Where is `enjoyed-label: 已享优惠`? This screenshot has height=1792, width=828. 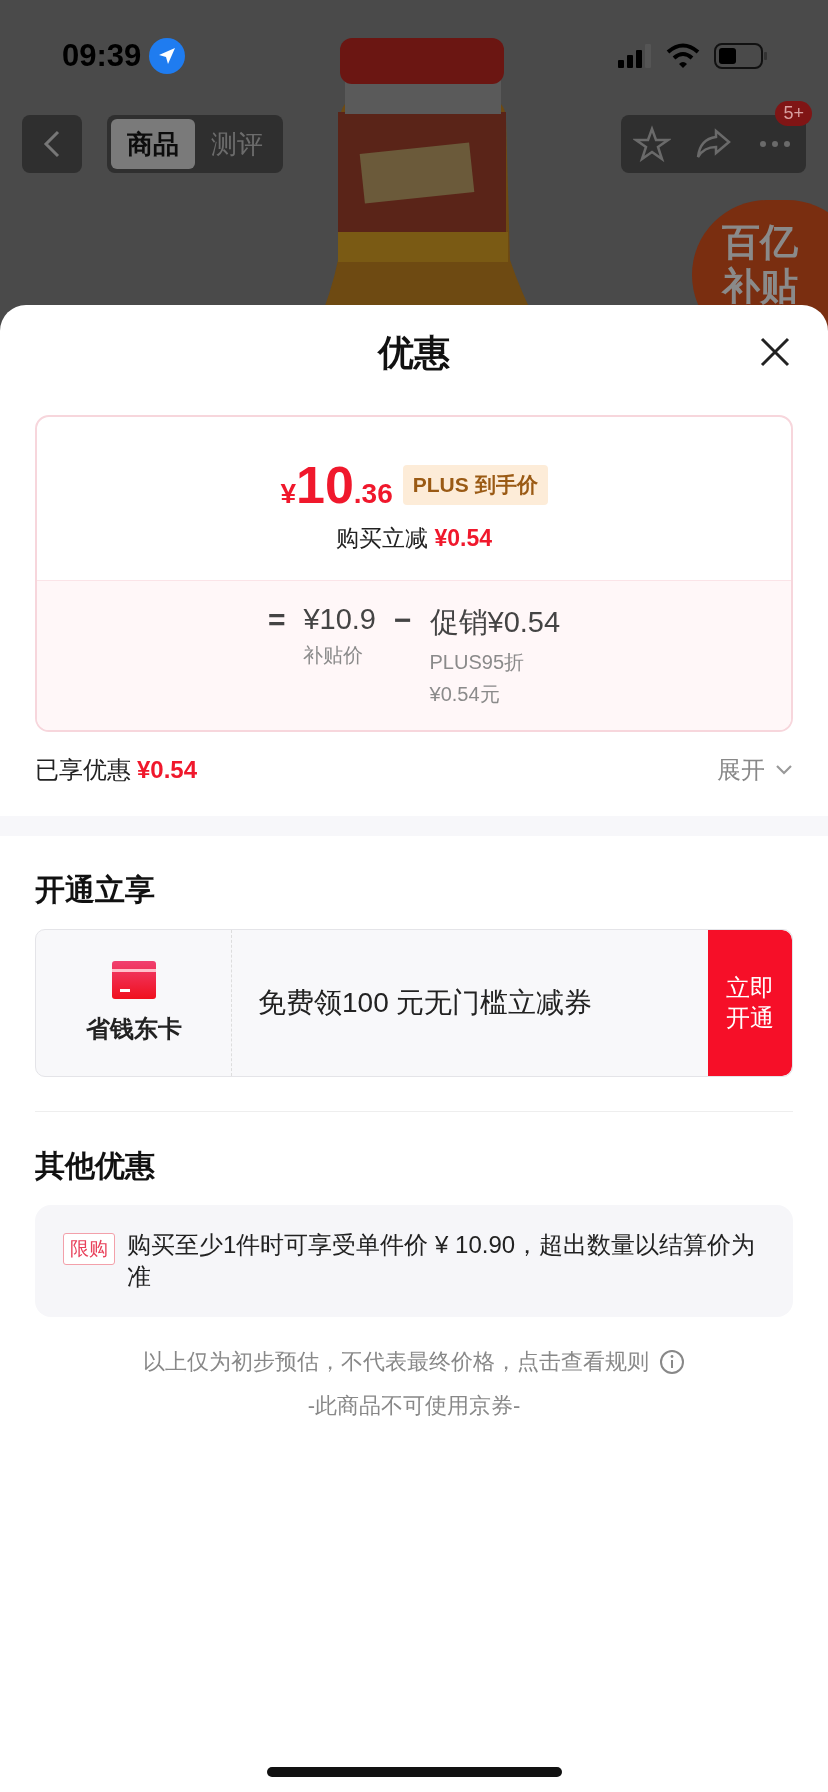 enjoyed-label: 已享优惠 is located at coordinates (83, 770).